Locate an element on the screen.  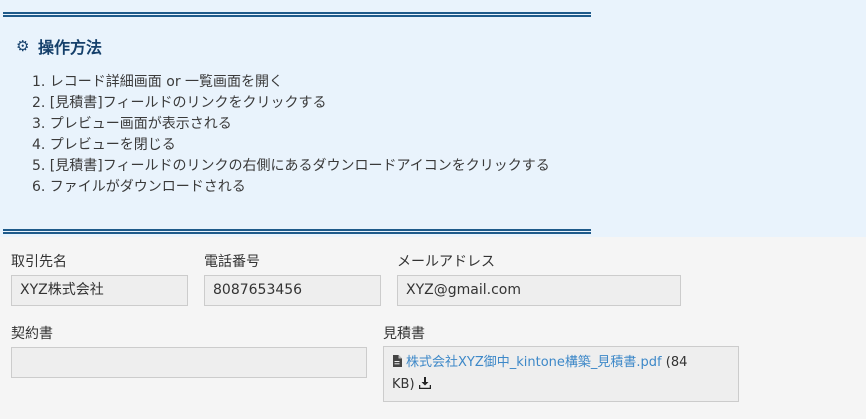
download-icon is located at coordinates (424, 383).